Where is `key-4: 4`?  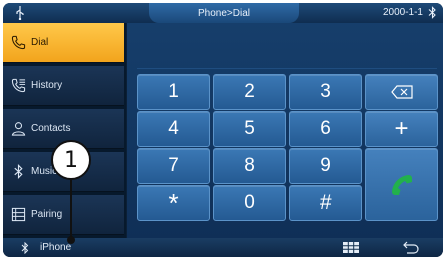
key-4: 4 is located at coordinates (173, 129).